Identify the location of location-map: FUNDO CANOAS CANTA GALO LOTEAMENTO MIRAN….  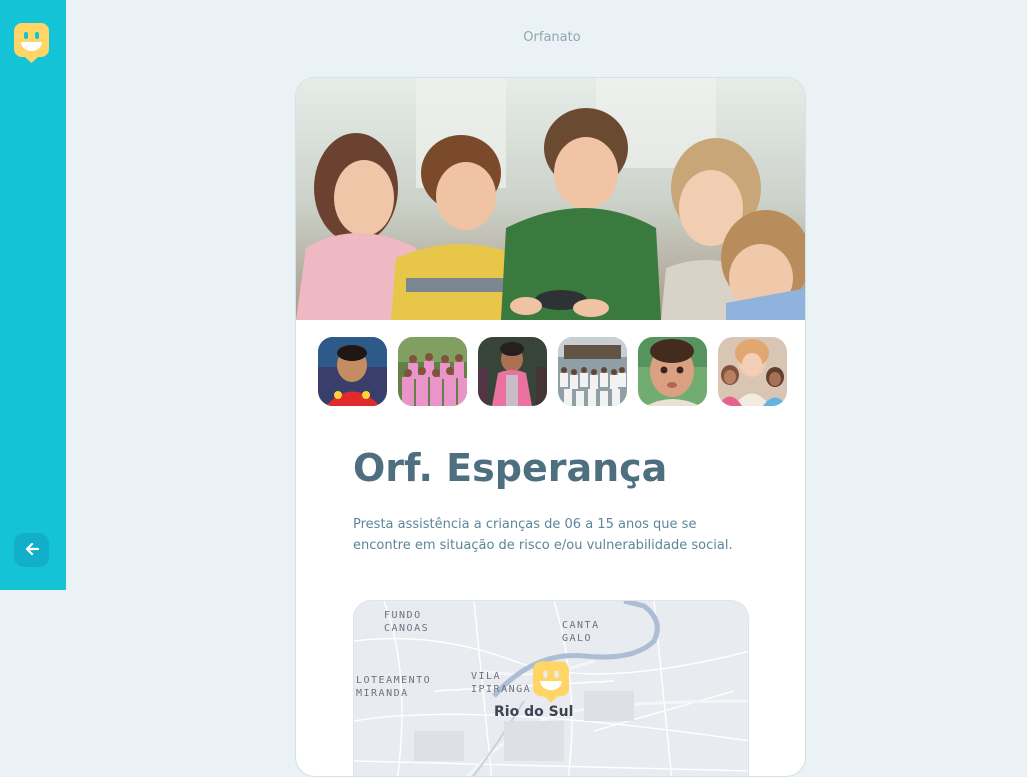
(551, 688).